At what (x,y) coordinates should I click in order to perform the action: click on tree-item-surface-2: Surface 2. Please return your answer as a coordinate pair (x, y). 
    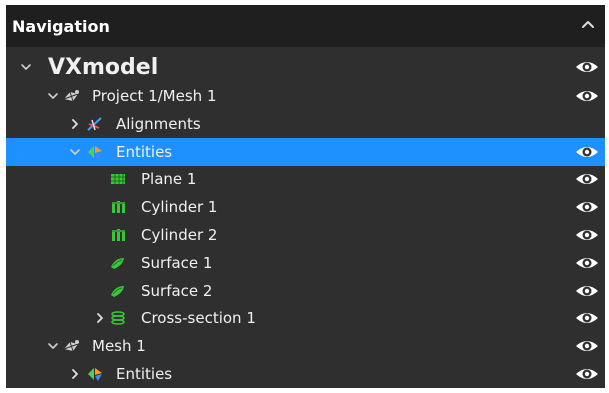
    Looking at the image, I should click on (305, 291).